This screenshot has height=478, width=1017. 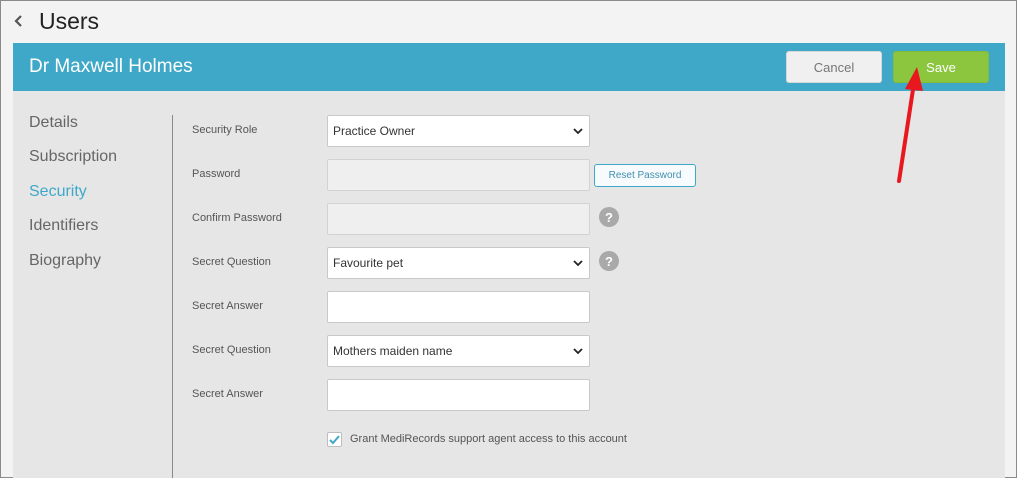 I want to click on vertical-divider, so click(x=172, y=296).